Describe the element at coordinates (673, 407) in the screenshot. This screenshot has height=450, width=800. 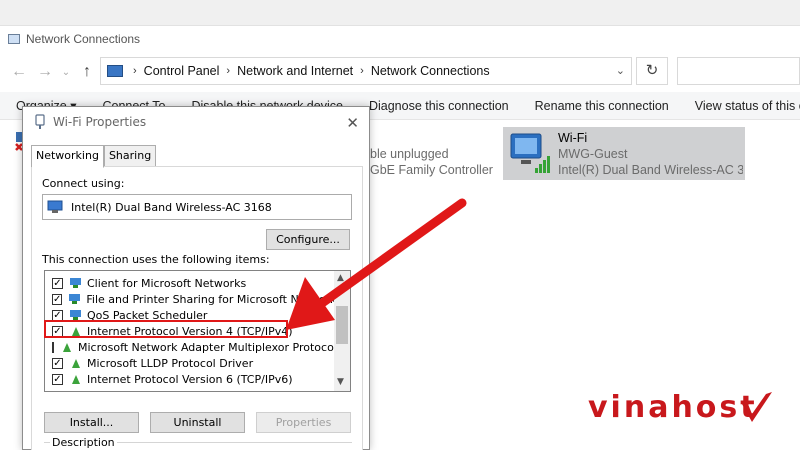
I see `brand-text: vinahost` at that location.